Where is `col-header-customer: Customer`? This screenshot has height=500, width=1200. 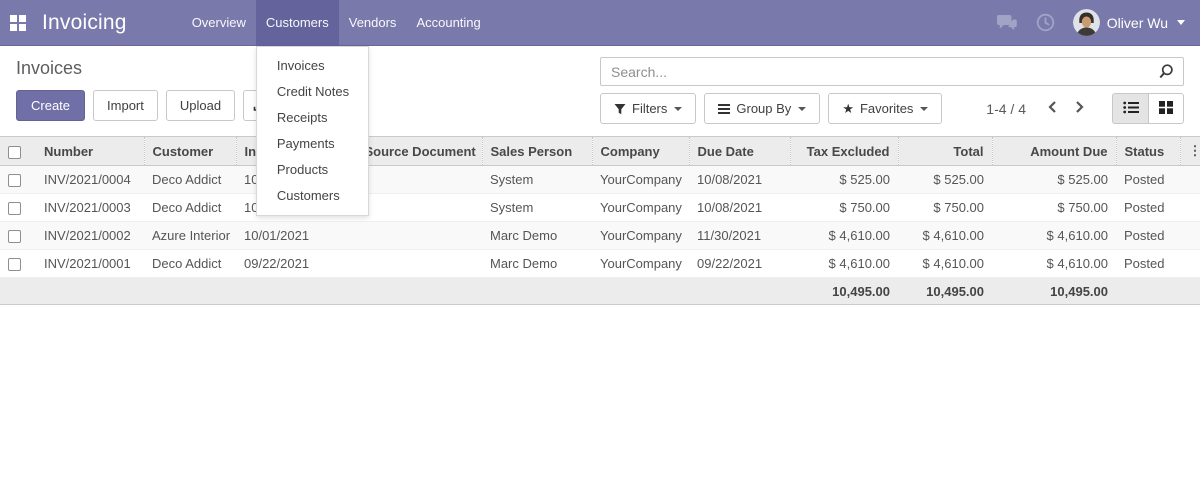
col-header-customer: Customer is located at coordinates (190, 151).